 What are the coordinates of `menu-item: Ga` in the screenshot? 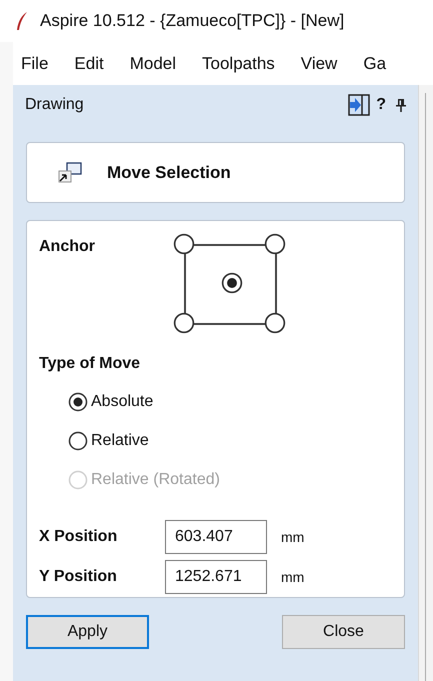 It's located at (374, 63).